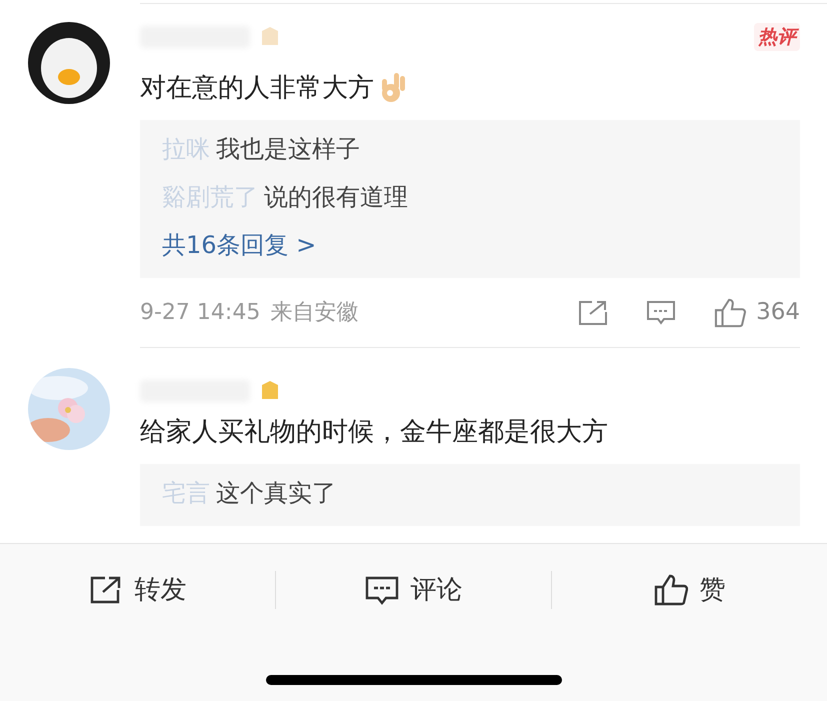 Image resolution: width=827 pixels, height=701 pixels. I want to click on comment-time: 9-27 14:45, so click(200, 313).